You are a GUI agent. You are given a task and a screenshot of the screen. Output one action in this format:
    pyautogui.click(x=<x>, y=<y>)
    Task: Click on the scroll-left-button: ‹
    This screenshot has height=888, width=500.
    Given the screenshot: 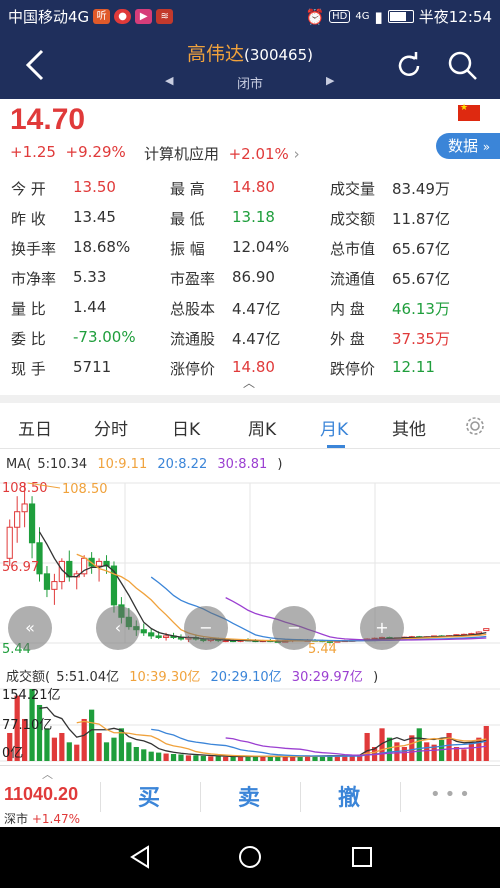 What is the action you would take?
    pyautogui.click(x=118, y=628)
    